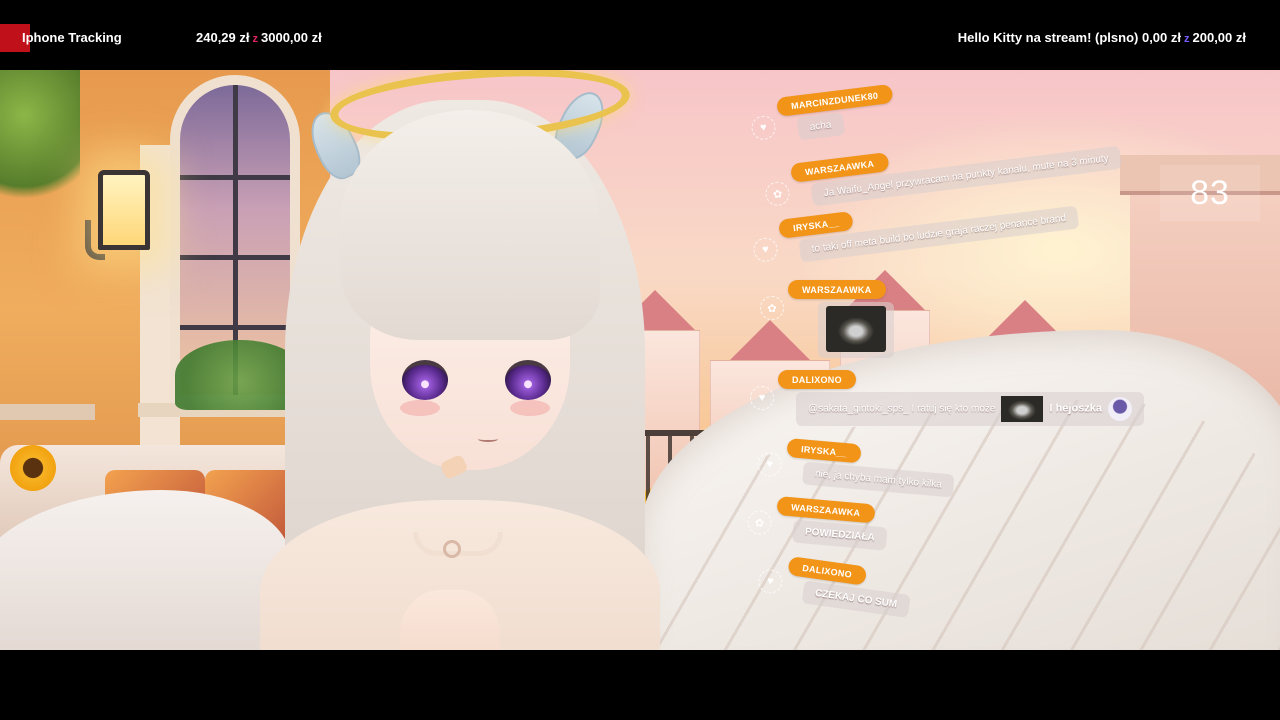 This screenshot has width=1280, height=720. Describe the element at coordinates (450, 620) in the screenshot. I see `character-hands` at that location.